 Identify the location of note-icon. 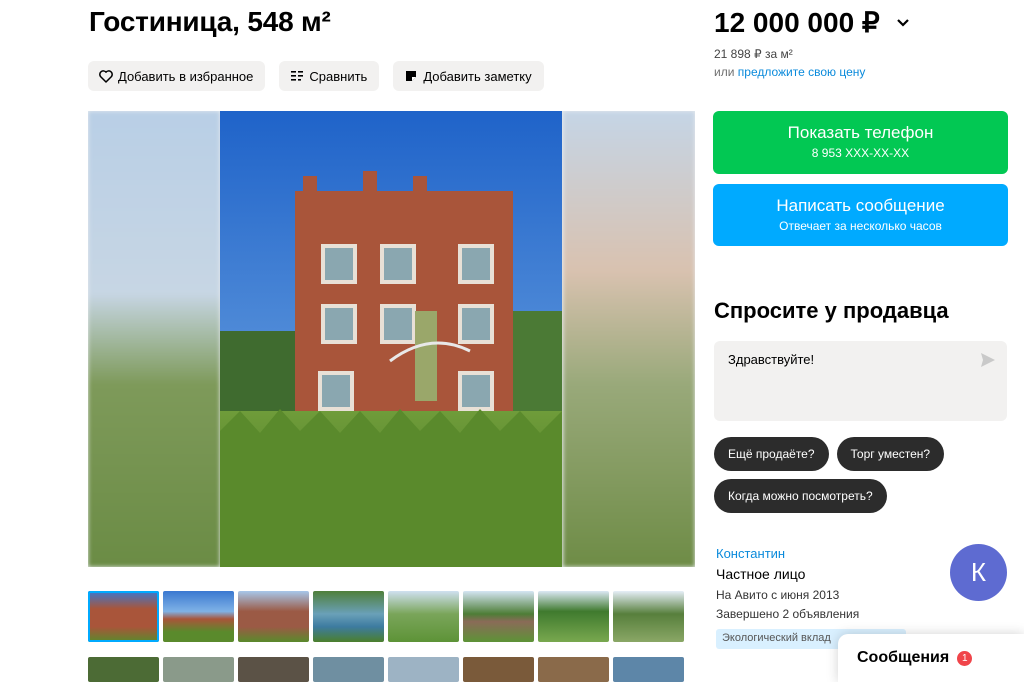
(411, 76).